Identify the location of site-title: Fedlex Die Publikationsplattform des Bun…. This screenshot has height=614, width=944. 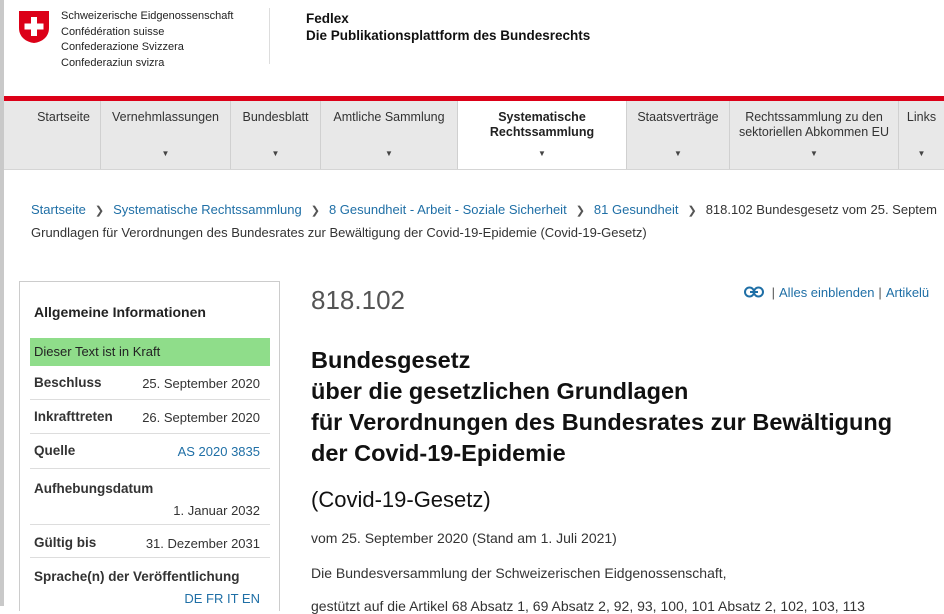
(448, 27).